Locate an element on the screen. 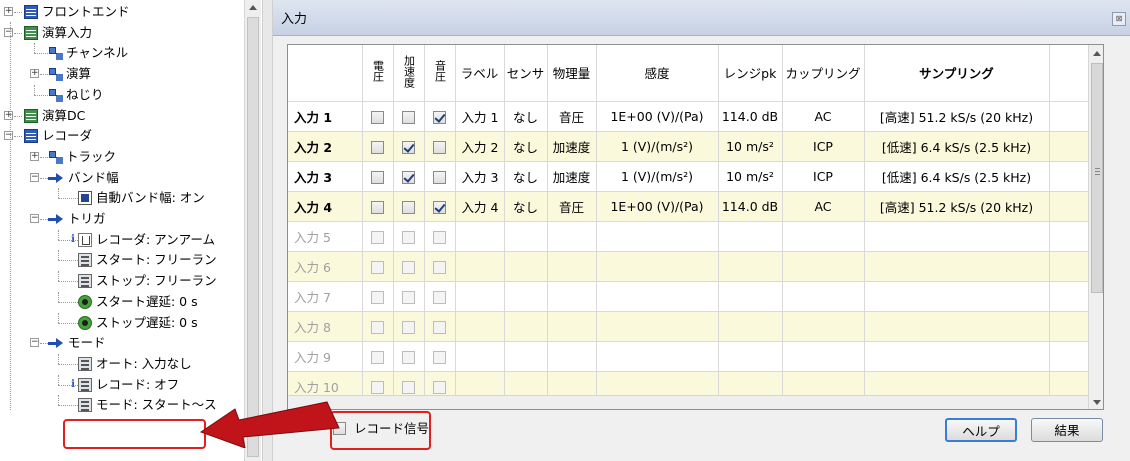 The height and width of the screenshot is (461, 1130). header-quantity: 物理量 is located at coordinates (572, 73).